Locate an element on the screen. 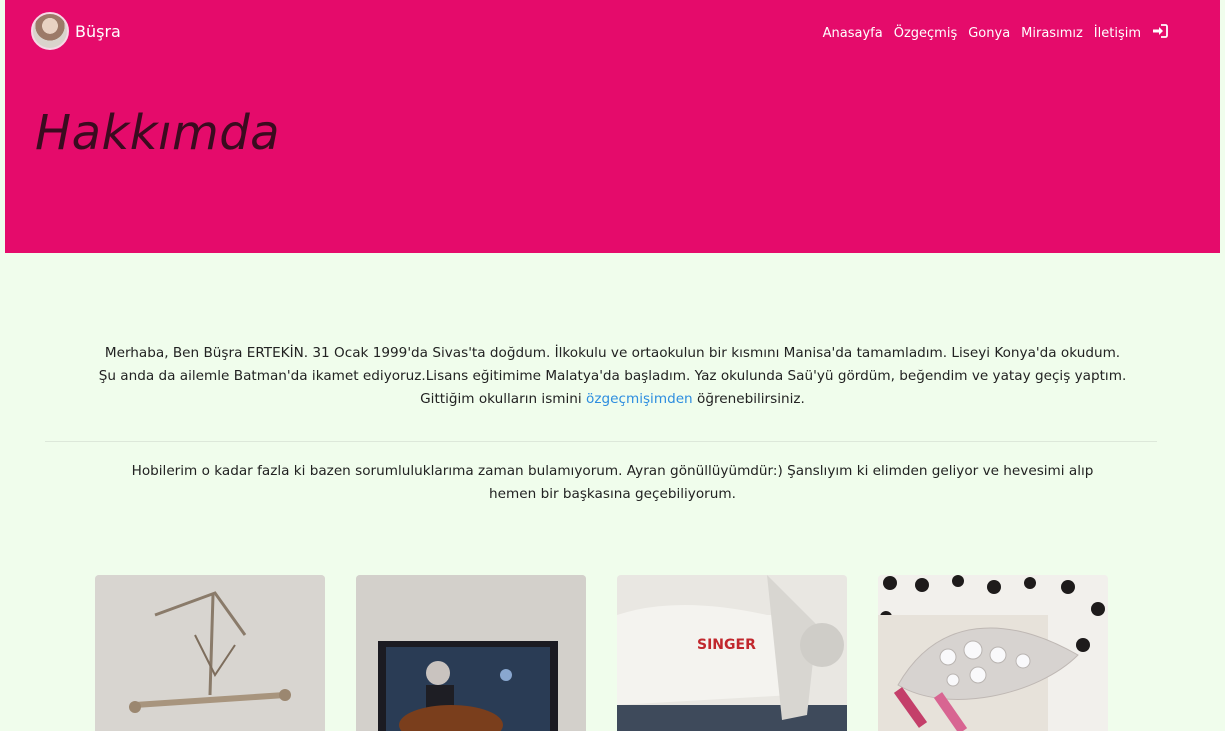  tv-image is located at coordinates (471, 653).